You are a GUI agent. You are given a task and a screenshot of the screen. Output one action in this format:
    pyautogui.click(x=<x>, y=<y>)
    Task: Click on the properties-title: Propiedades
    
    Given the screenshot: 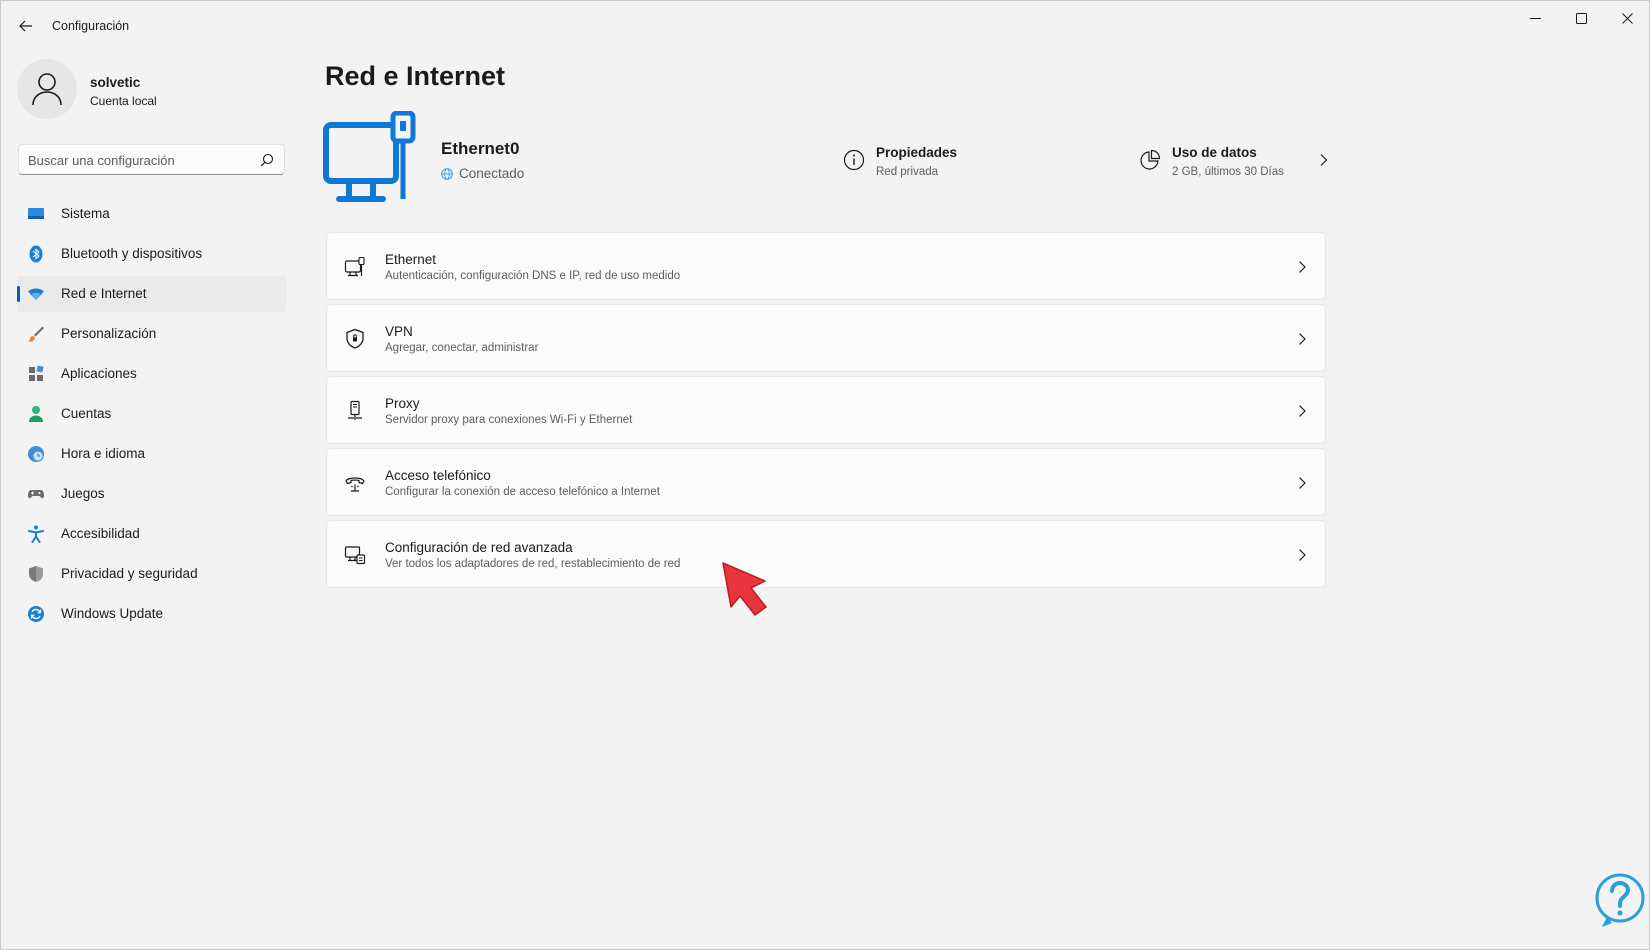 What is the action you would take?
    pyautogui.click(x=917, y=152)
    